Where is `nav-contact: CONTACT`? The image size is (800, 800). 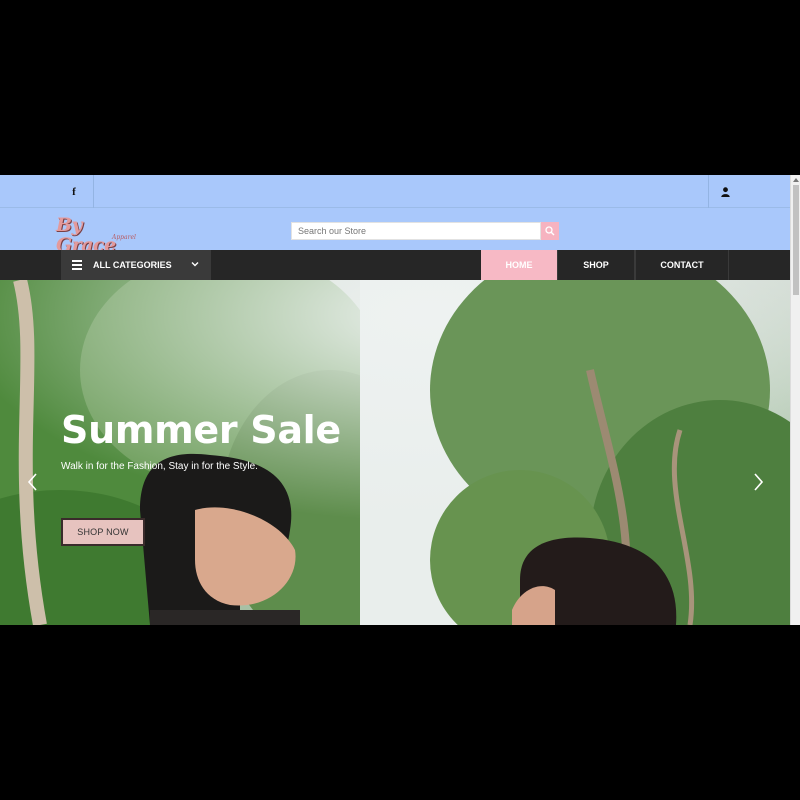
nav-contact: CONTACT is located at coordinates (682, 265).